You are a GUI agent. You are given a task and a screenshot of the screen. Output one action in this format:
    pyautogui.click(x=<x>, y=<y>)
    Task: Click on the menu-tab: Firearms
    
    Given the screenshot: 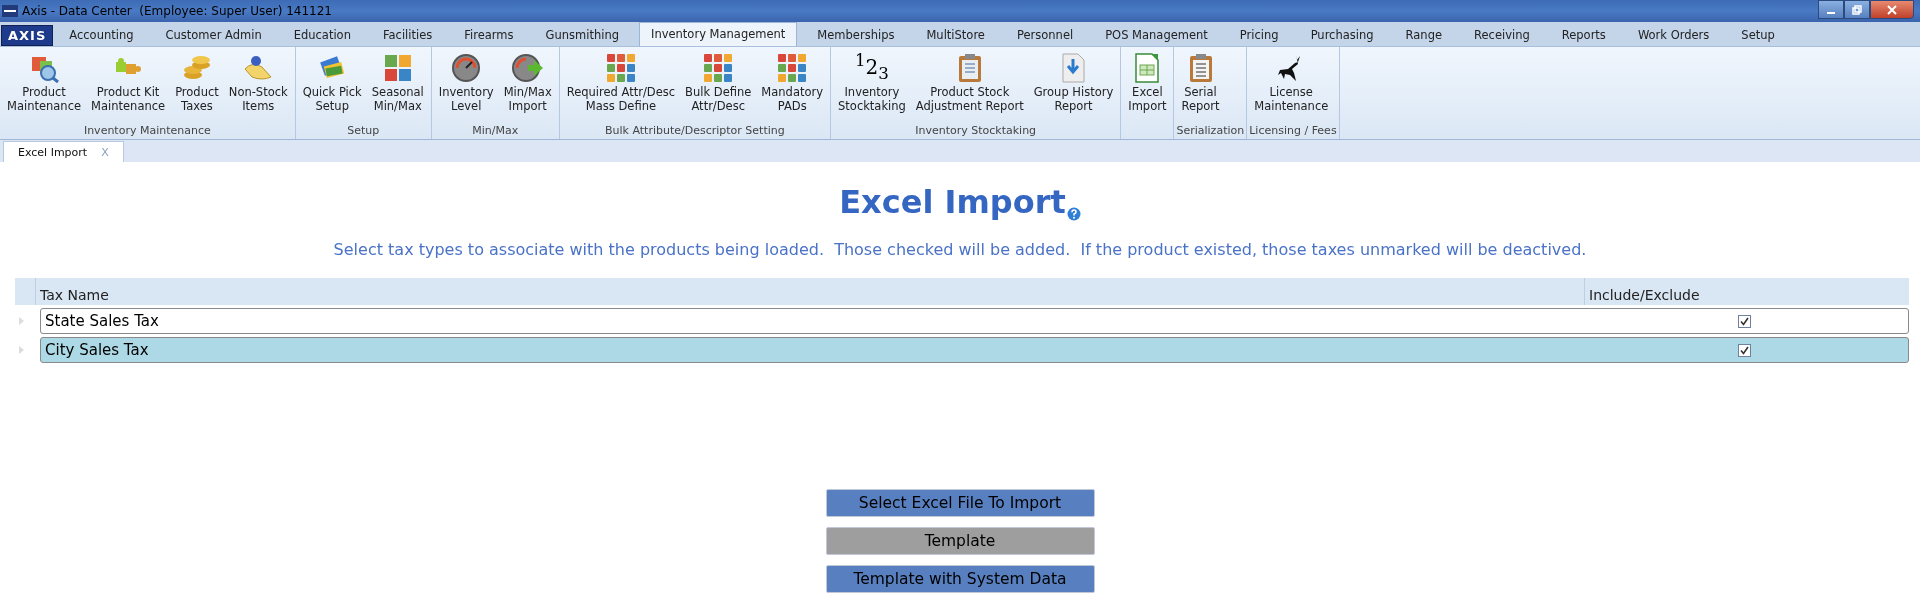 What is the action you would take?
    pyautogui.click(x=489, y=35)
    